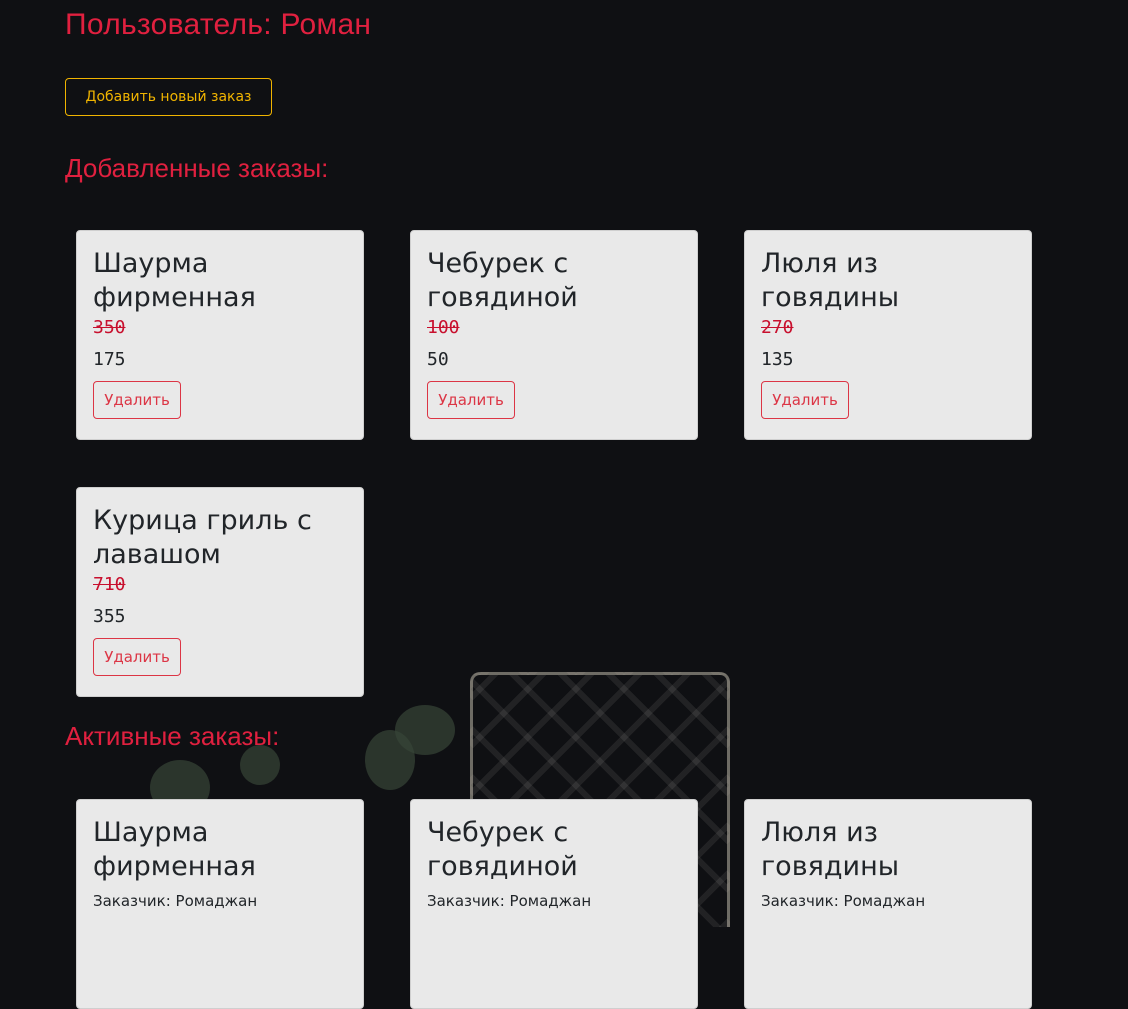  Describe the element at coordinates (109, 359) in the screenshot. I see `new-price: 175` at that location.